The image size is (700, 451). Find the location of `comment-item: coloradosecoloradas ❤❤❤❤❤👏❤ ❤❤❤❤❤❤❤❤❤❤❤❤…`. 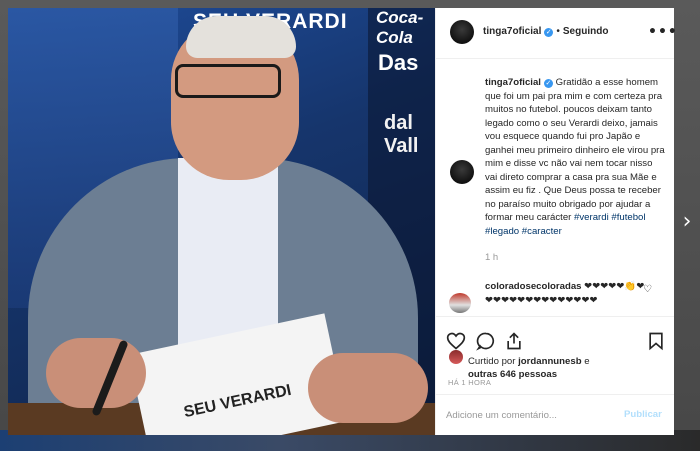

comment-item: coloradosecoloradas ❤❤❤❤❤👏❤ ❤❤❤❤❤❤❤❤❤❤❤❤… is located at coordinates (565, 293).